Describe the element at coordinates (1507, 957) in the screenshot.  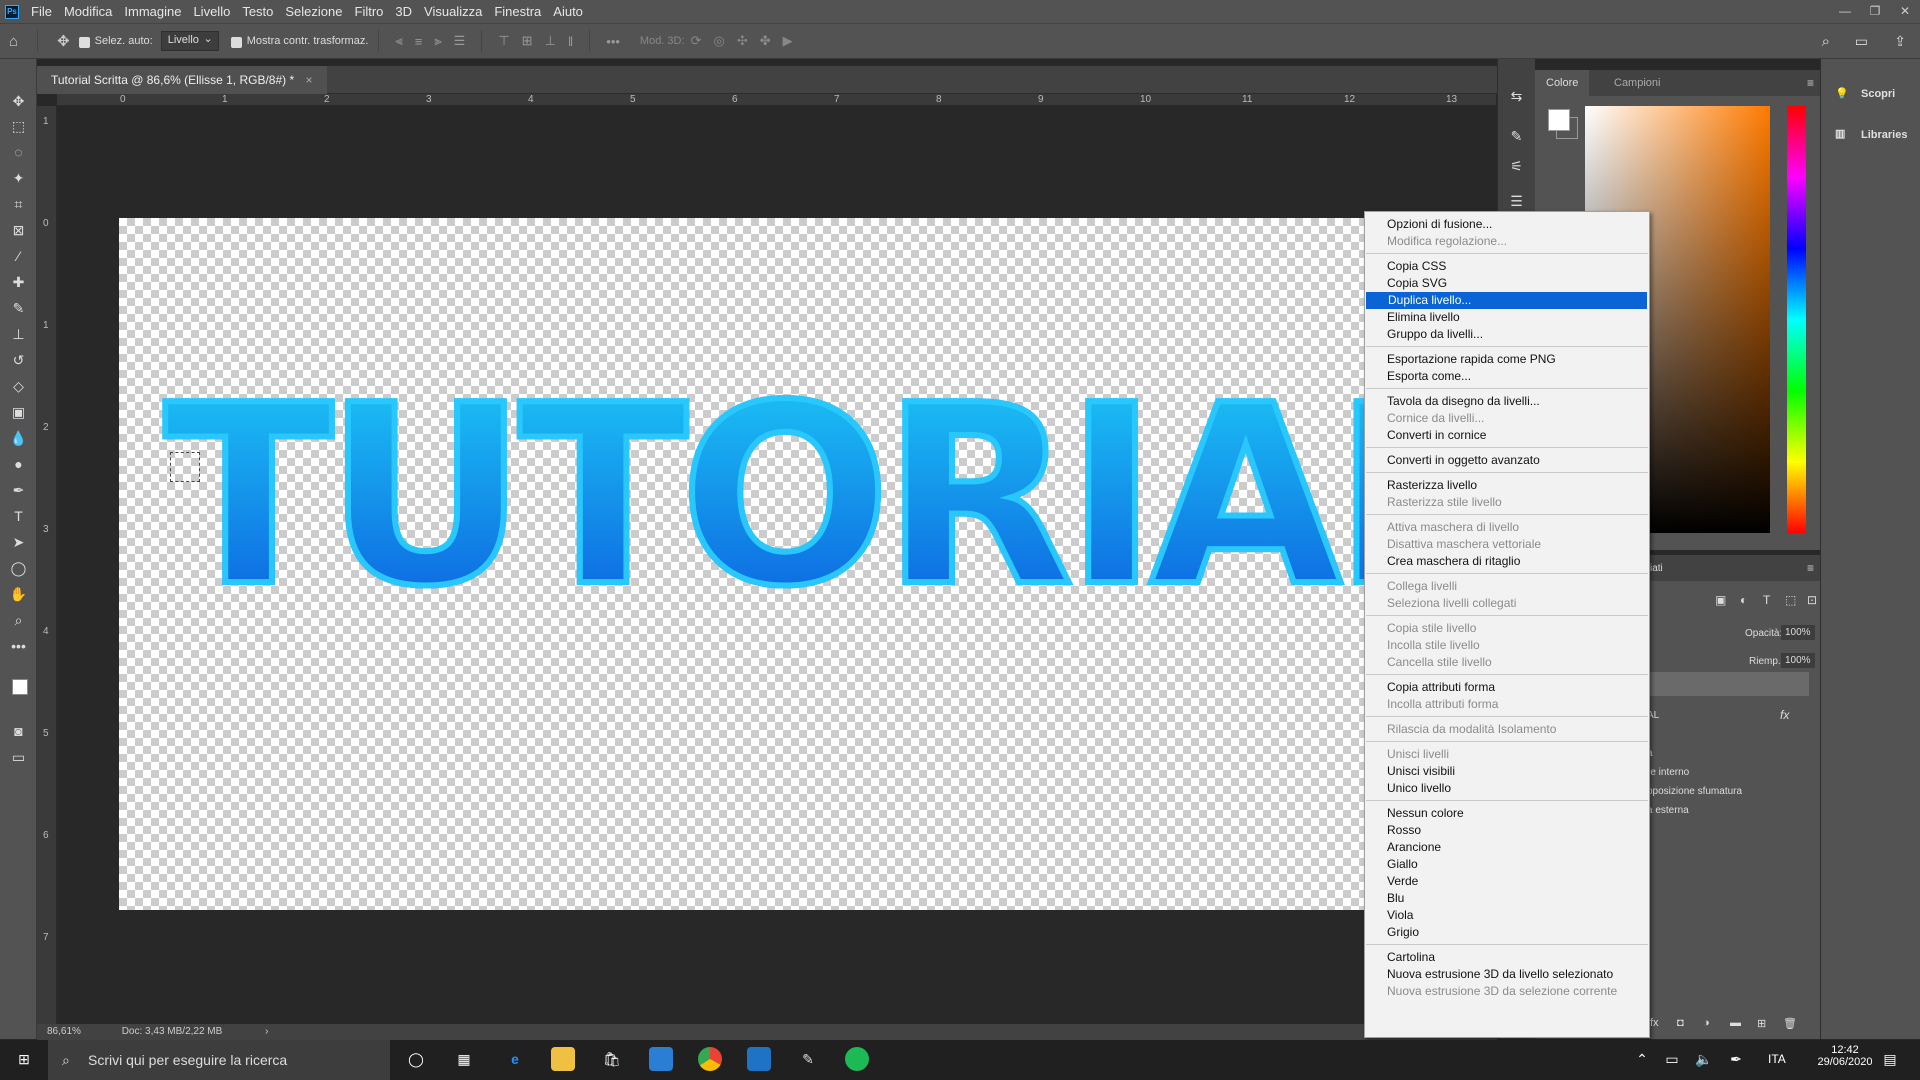
I see `context-menu-item: Cartolina` at that location.